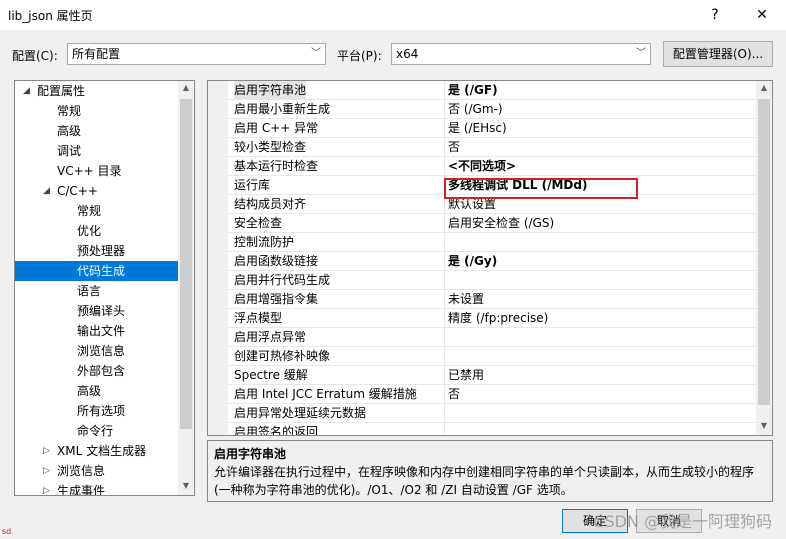 Image resolution: width=786 pixels, height=539 pixels. I want to click on tree-scrollbar: ▲ ▼, so click(186, 288).